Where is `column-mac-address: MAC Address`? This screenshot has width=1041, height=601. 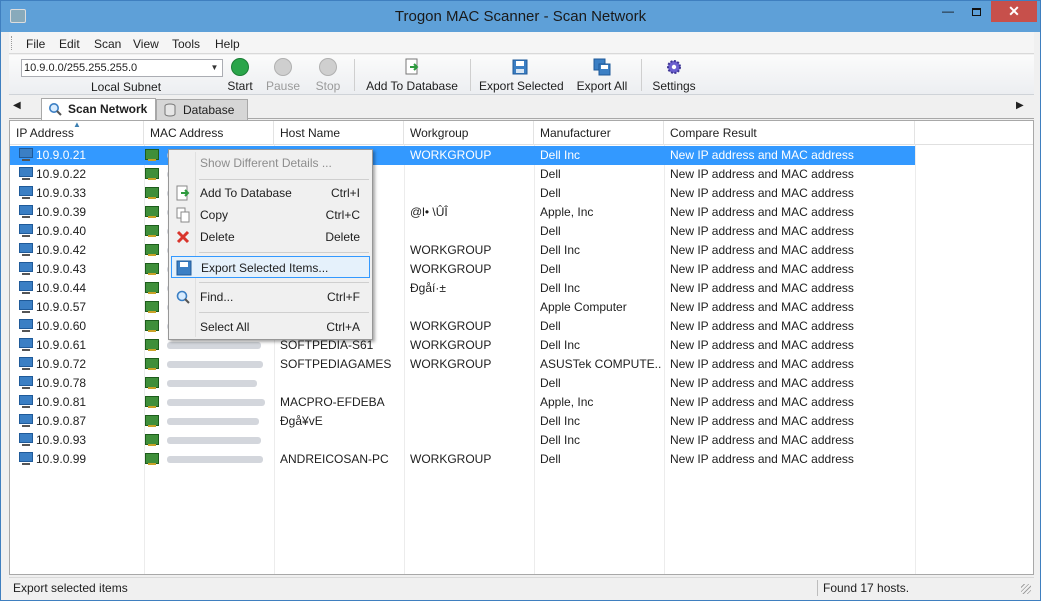
column-mac-address: MAC Address is located at coordinates (209, 133).